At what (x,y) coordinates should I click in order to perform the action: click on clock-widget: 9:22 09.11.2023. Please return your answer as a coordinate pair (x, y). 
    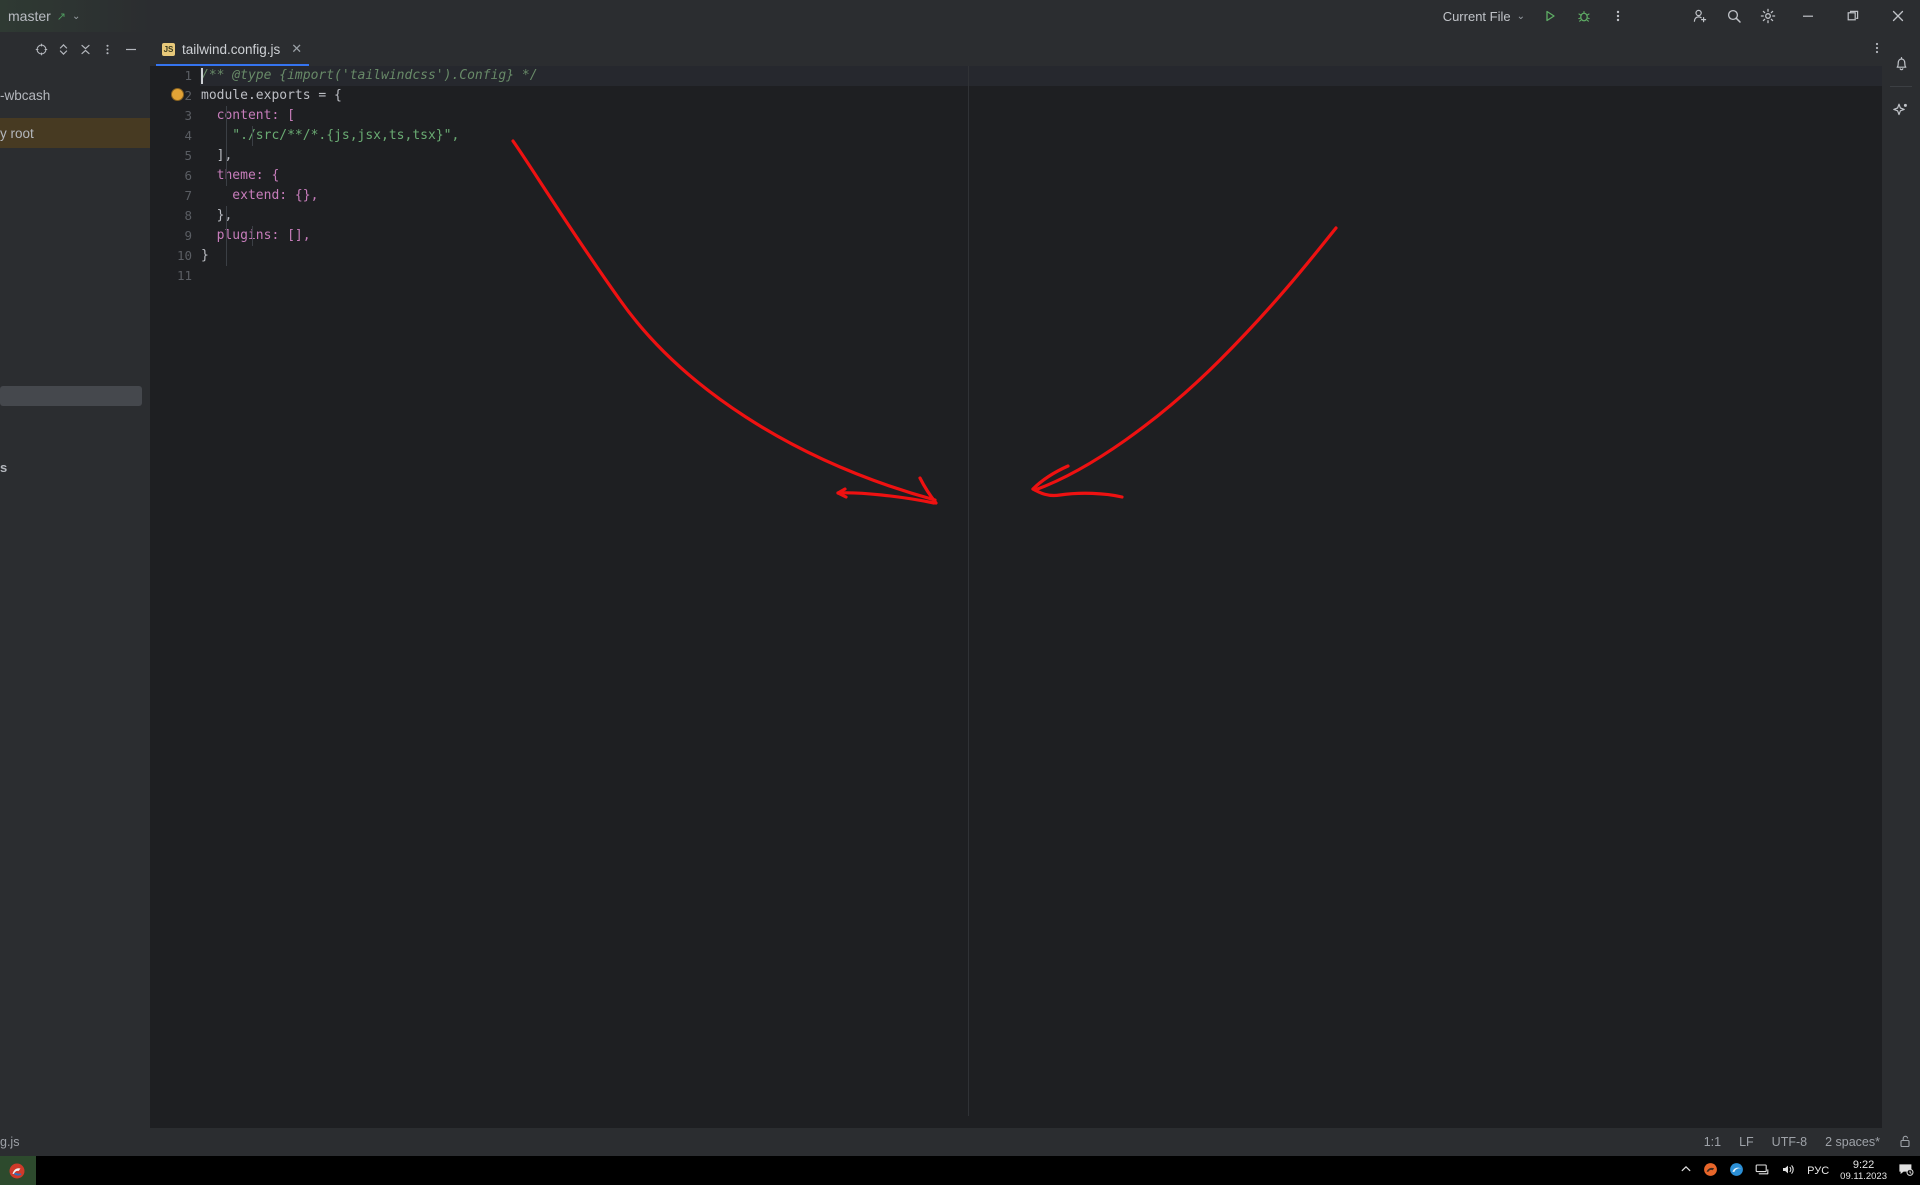
    Looking at the image, I should click on (1863, 1170).